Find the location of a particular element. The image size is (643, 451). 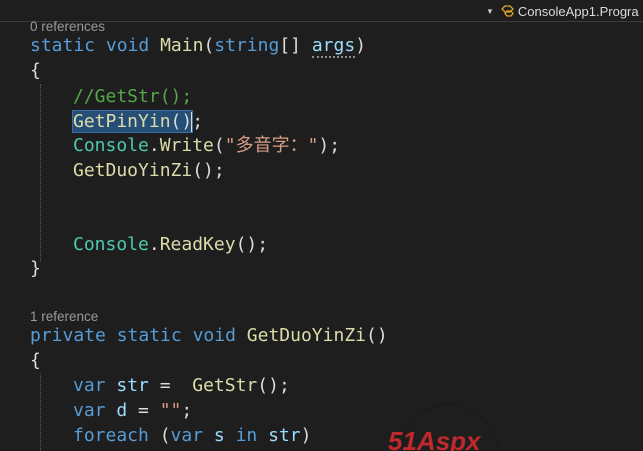

method-name: ReadKey is located at coordinates (197, 244).